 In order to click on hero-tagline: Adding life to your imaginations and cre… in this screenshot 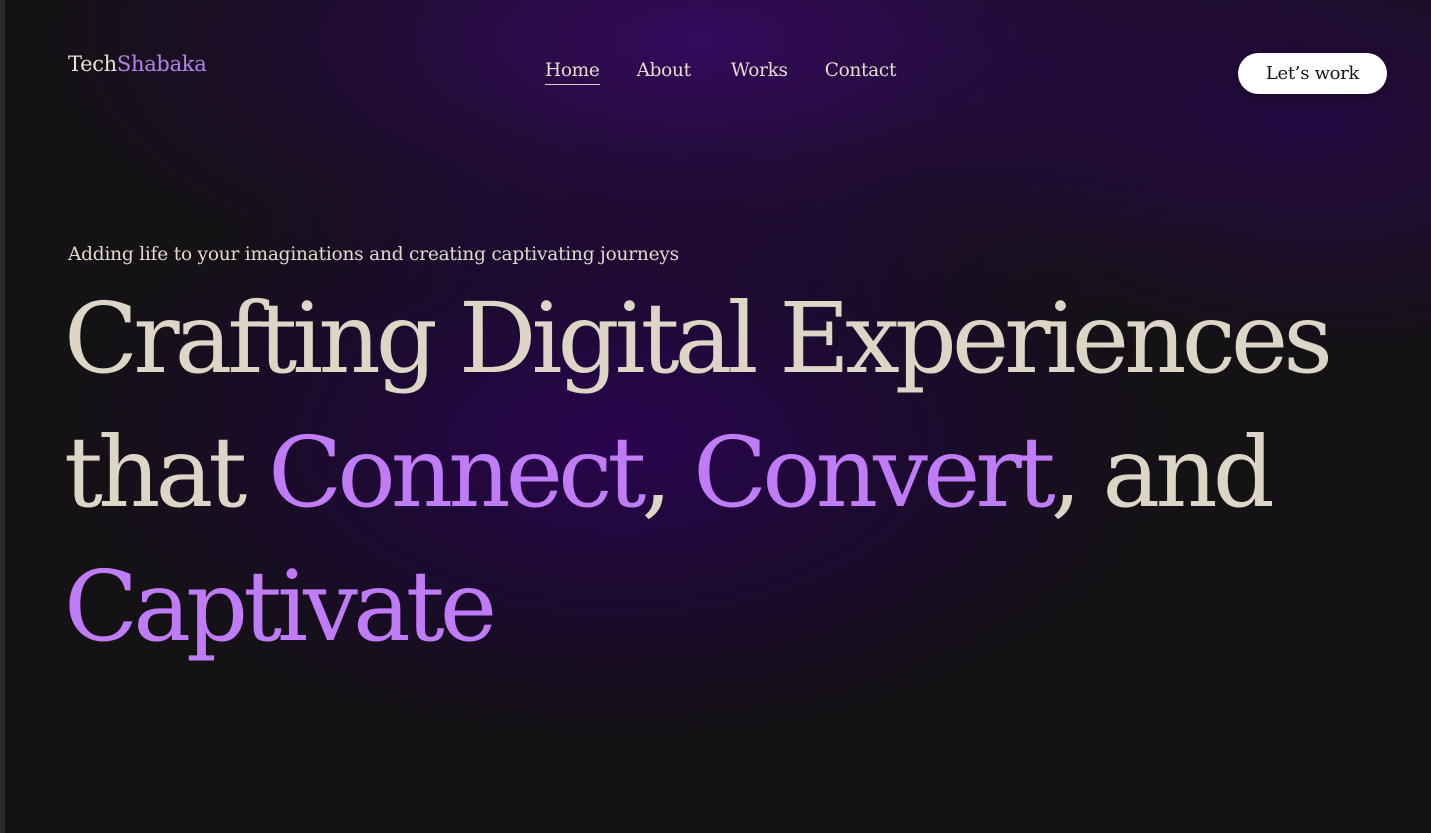, I will do `click(373, 254)`.